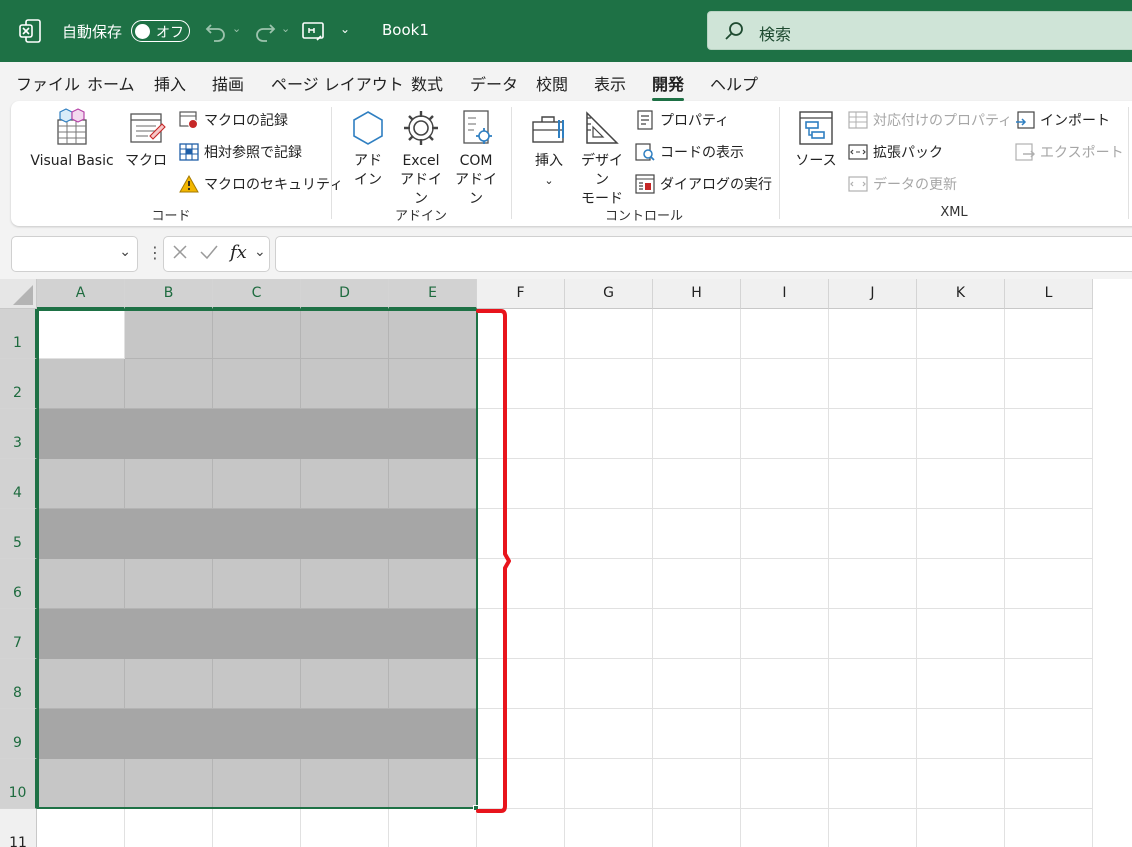  What do you see at coordinates (345, 584) in the screenshot?
I see `cell-d6` at bounding box center [345, 584].